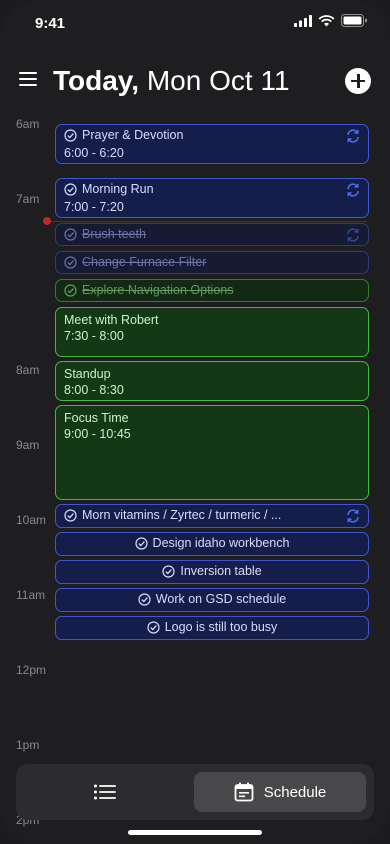 Image resolution: width=390 pixels, height=844 pixels. What do you see at coordinates (212, 262) in the screenshot?
I see `event-furnace-filter: Change Furnace Filter` at bounding box center [212, 262].